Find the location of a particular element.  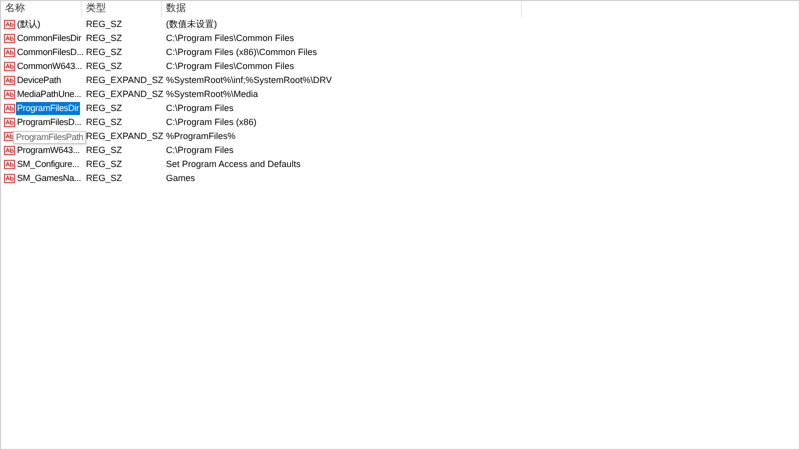

value-data: %ProgramFiles% is located at coordinates (201, 136).